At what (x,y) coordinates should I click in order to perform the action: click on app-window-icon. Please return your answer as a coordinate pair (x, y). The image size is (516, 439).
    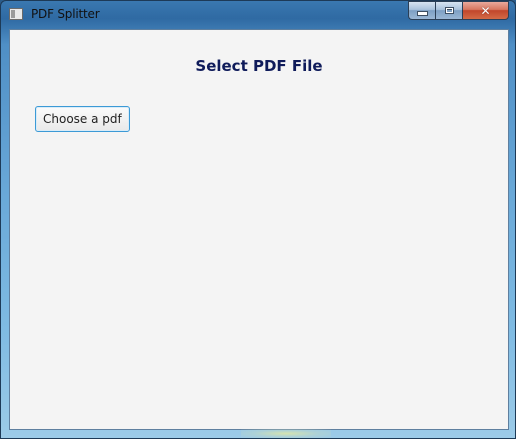
    Looking at the image, I should click on (16, 14).